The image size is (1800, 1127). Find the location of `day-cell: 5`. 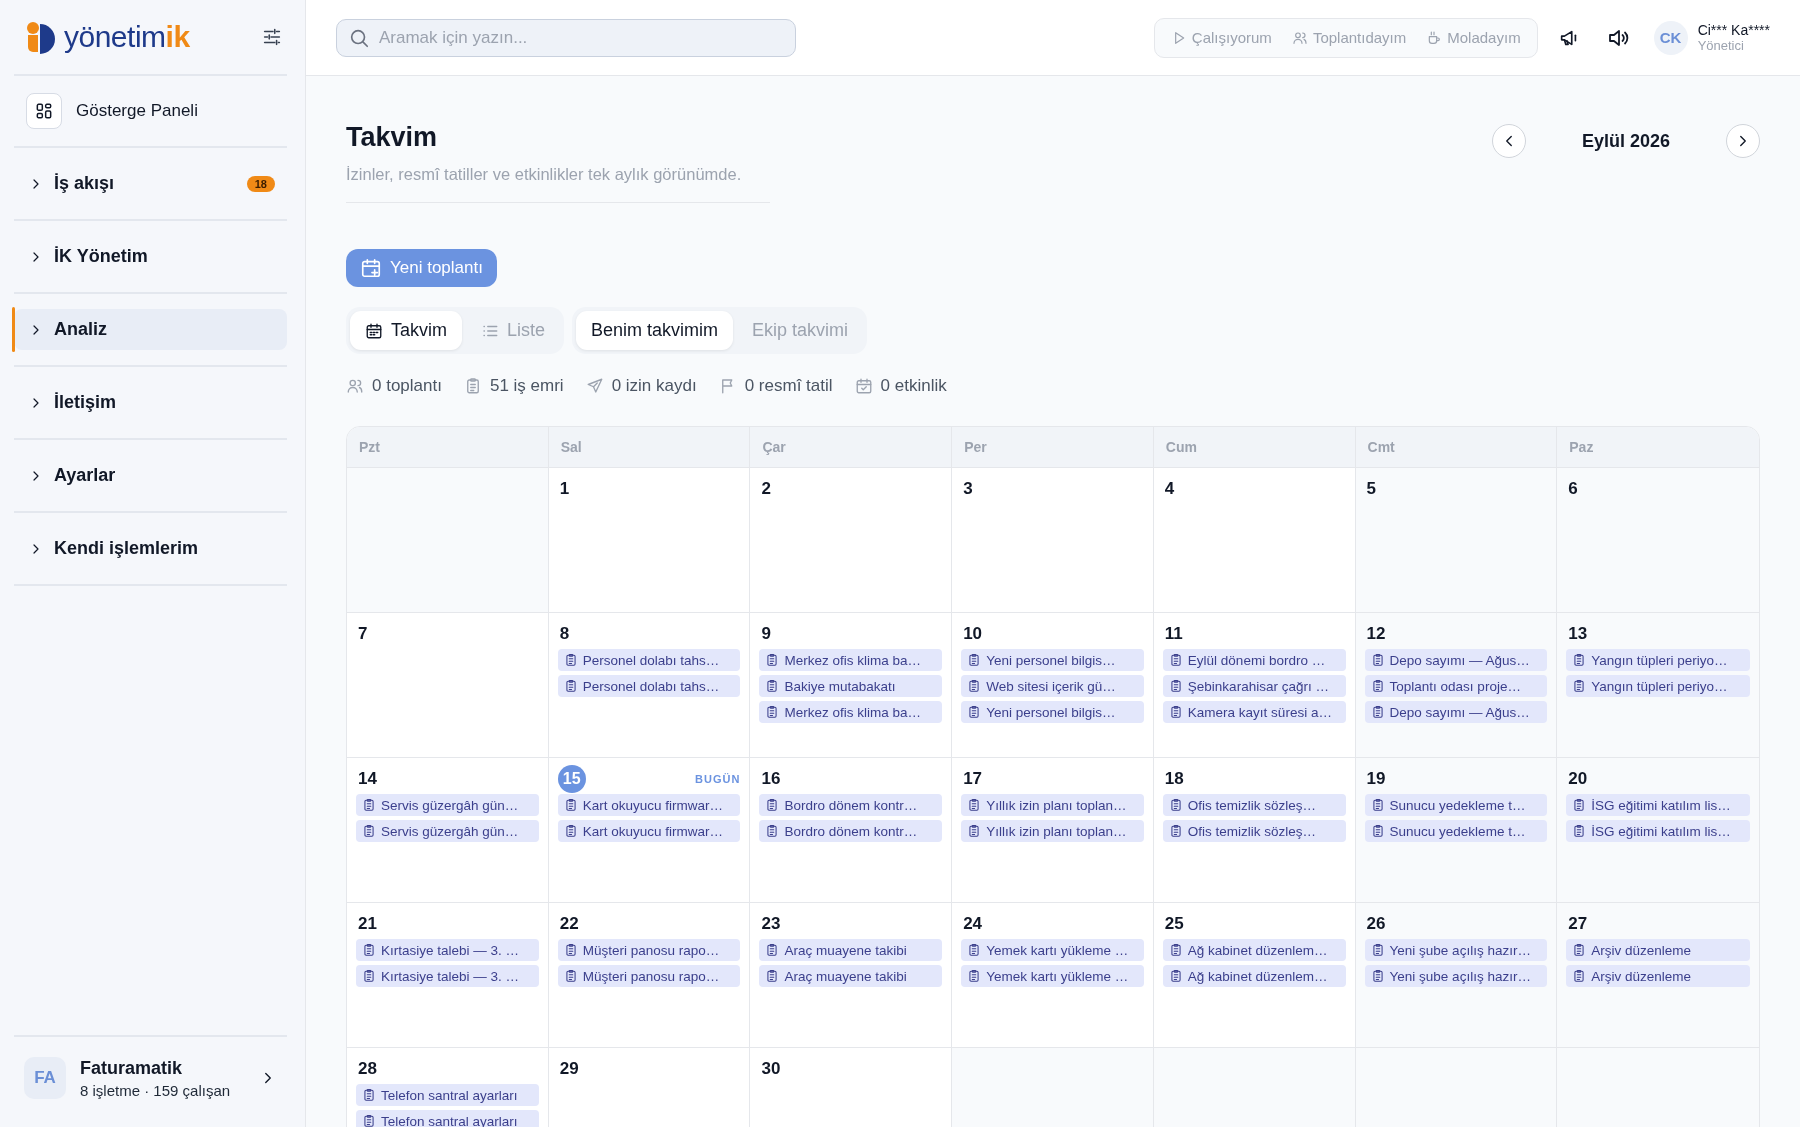

day-cell: 5 is located at coordinates (1456, 540).